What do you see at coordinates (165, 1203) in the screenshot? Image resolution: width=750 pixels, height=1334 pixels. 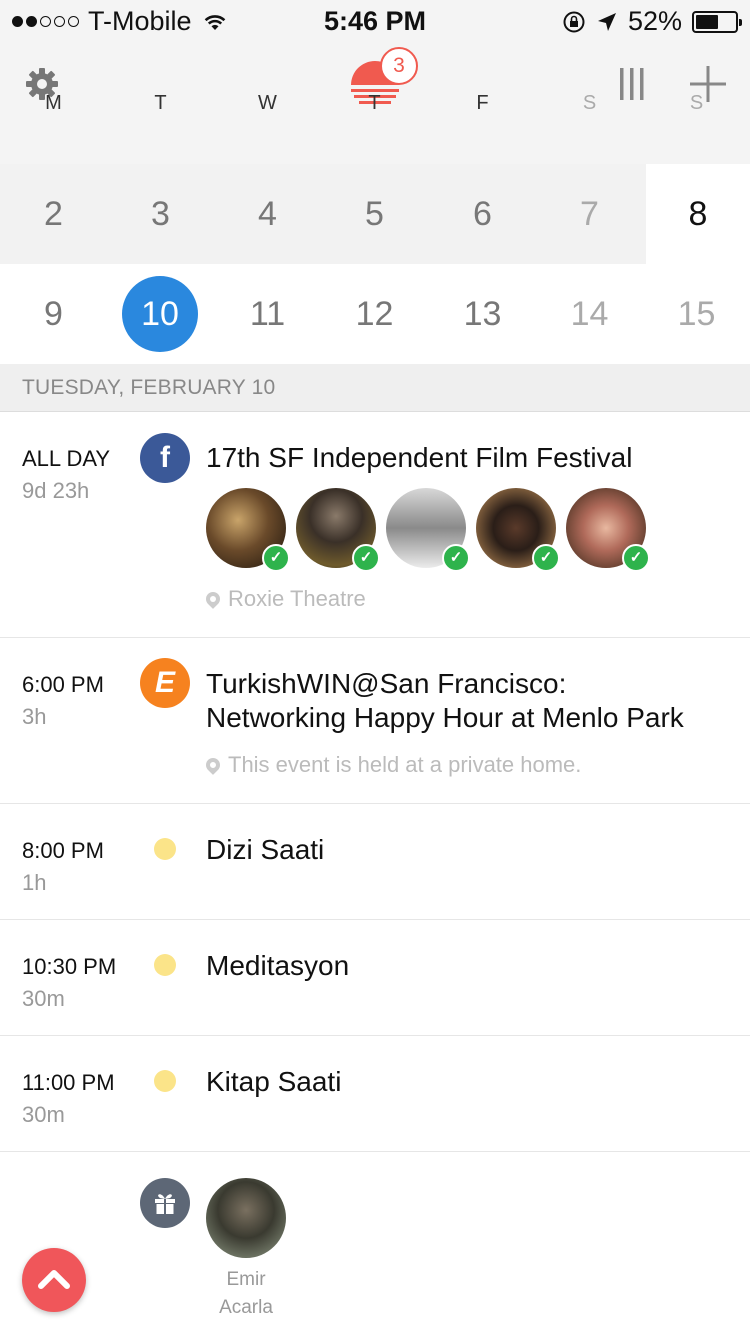 I see `gift-icon` at bounding box center [165, 1203].